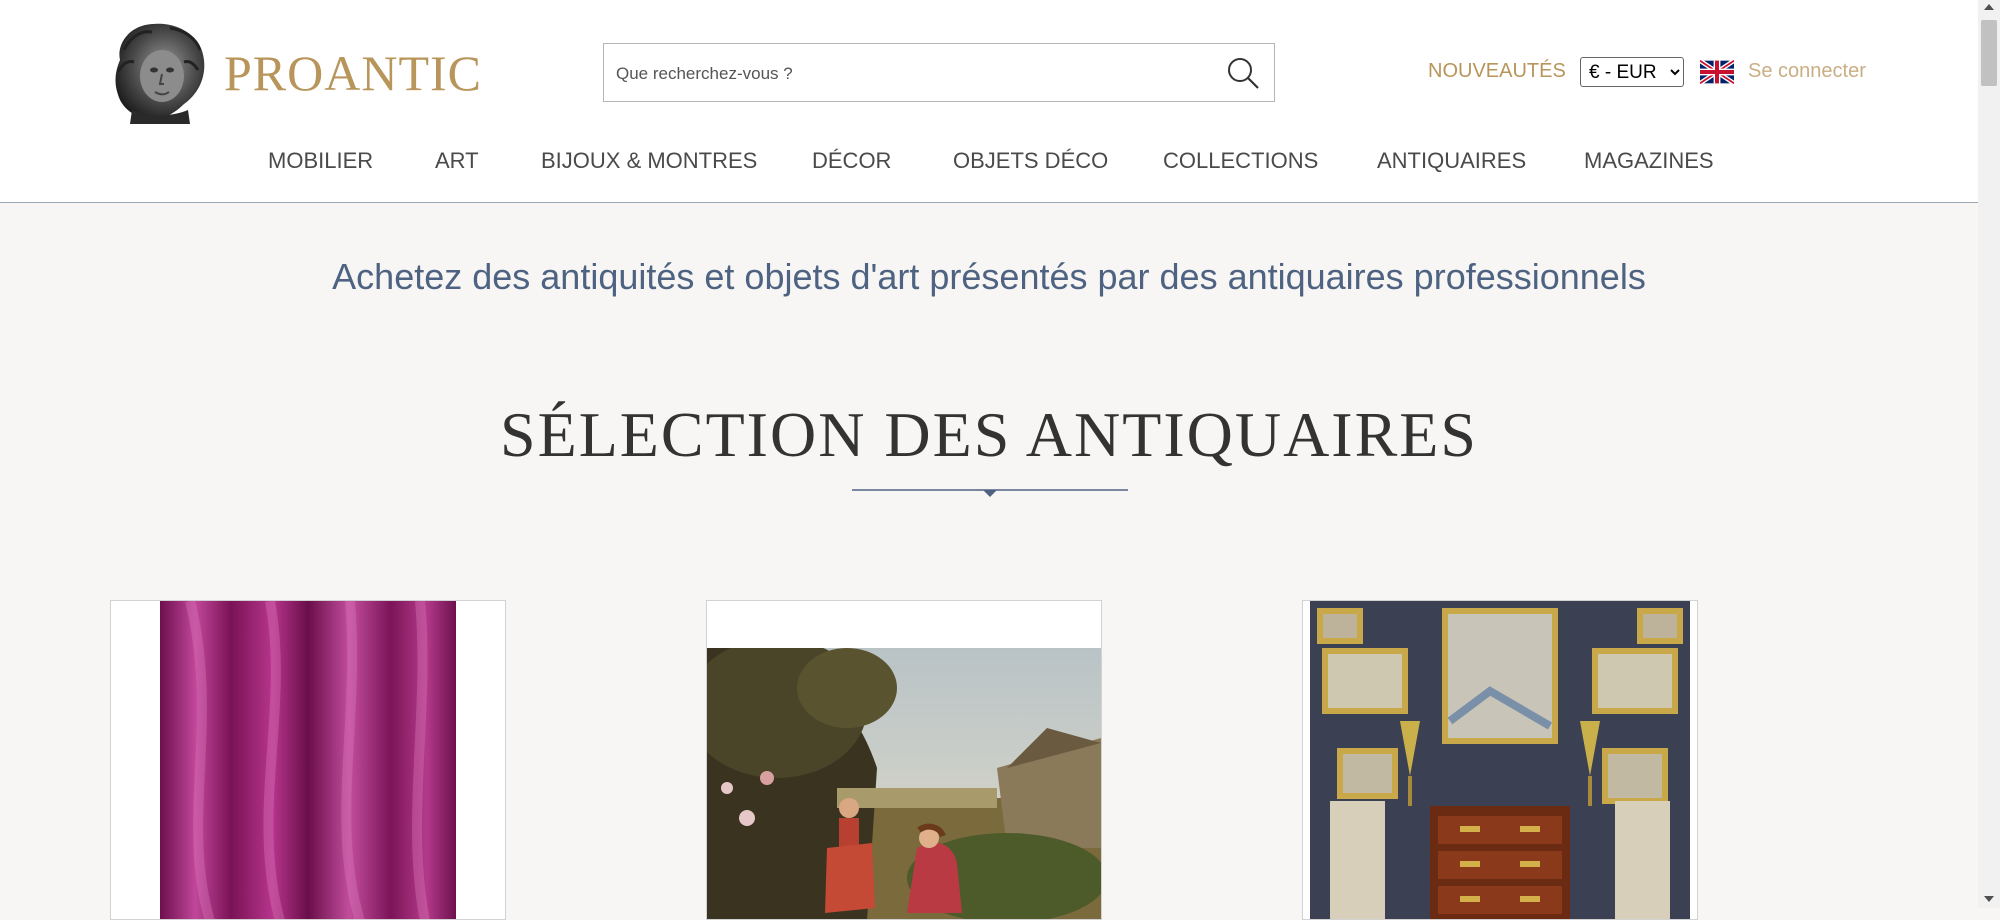 This screenshot has width=2000, height=920. I want to click on product-card-fabric, so click(308, 760).